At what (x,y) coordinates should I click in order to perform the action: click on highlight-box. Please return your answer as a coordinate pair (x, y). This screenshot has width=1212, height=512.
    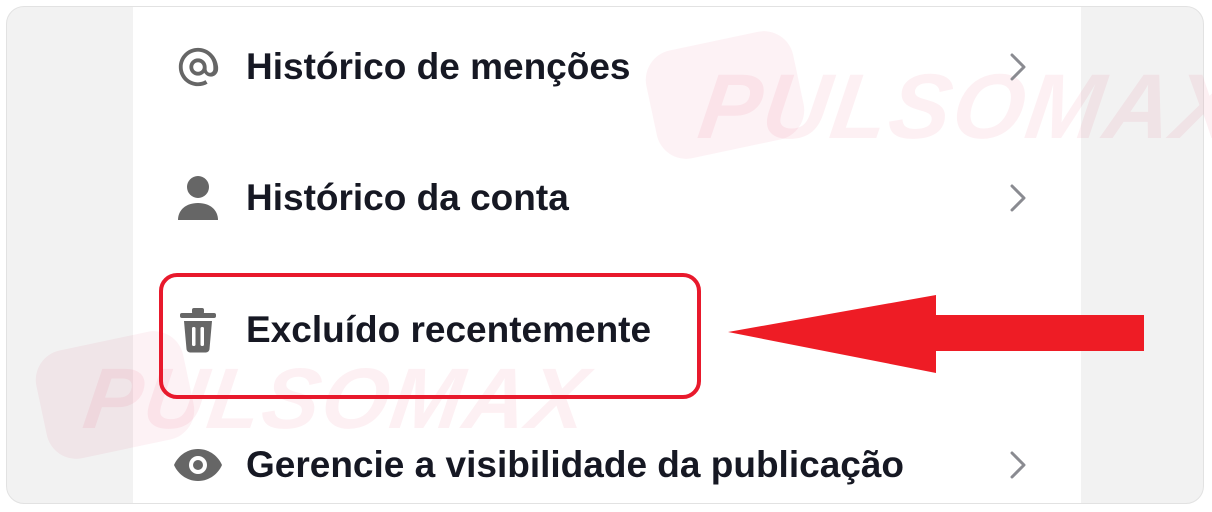
    Looking at the image, I should click on (430, 336).